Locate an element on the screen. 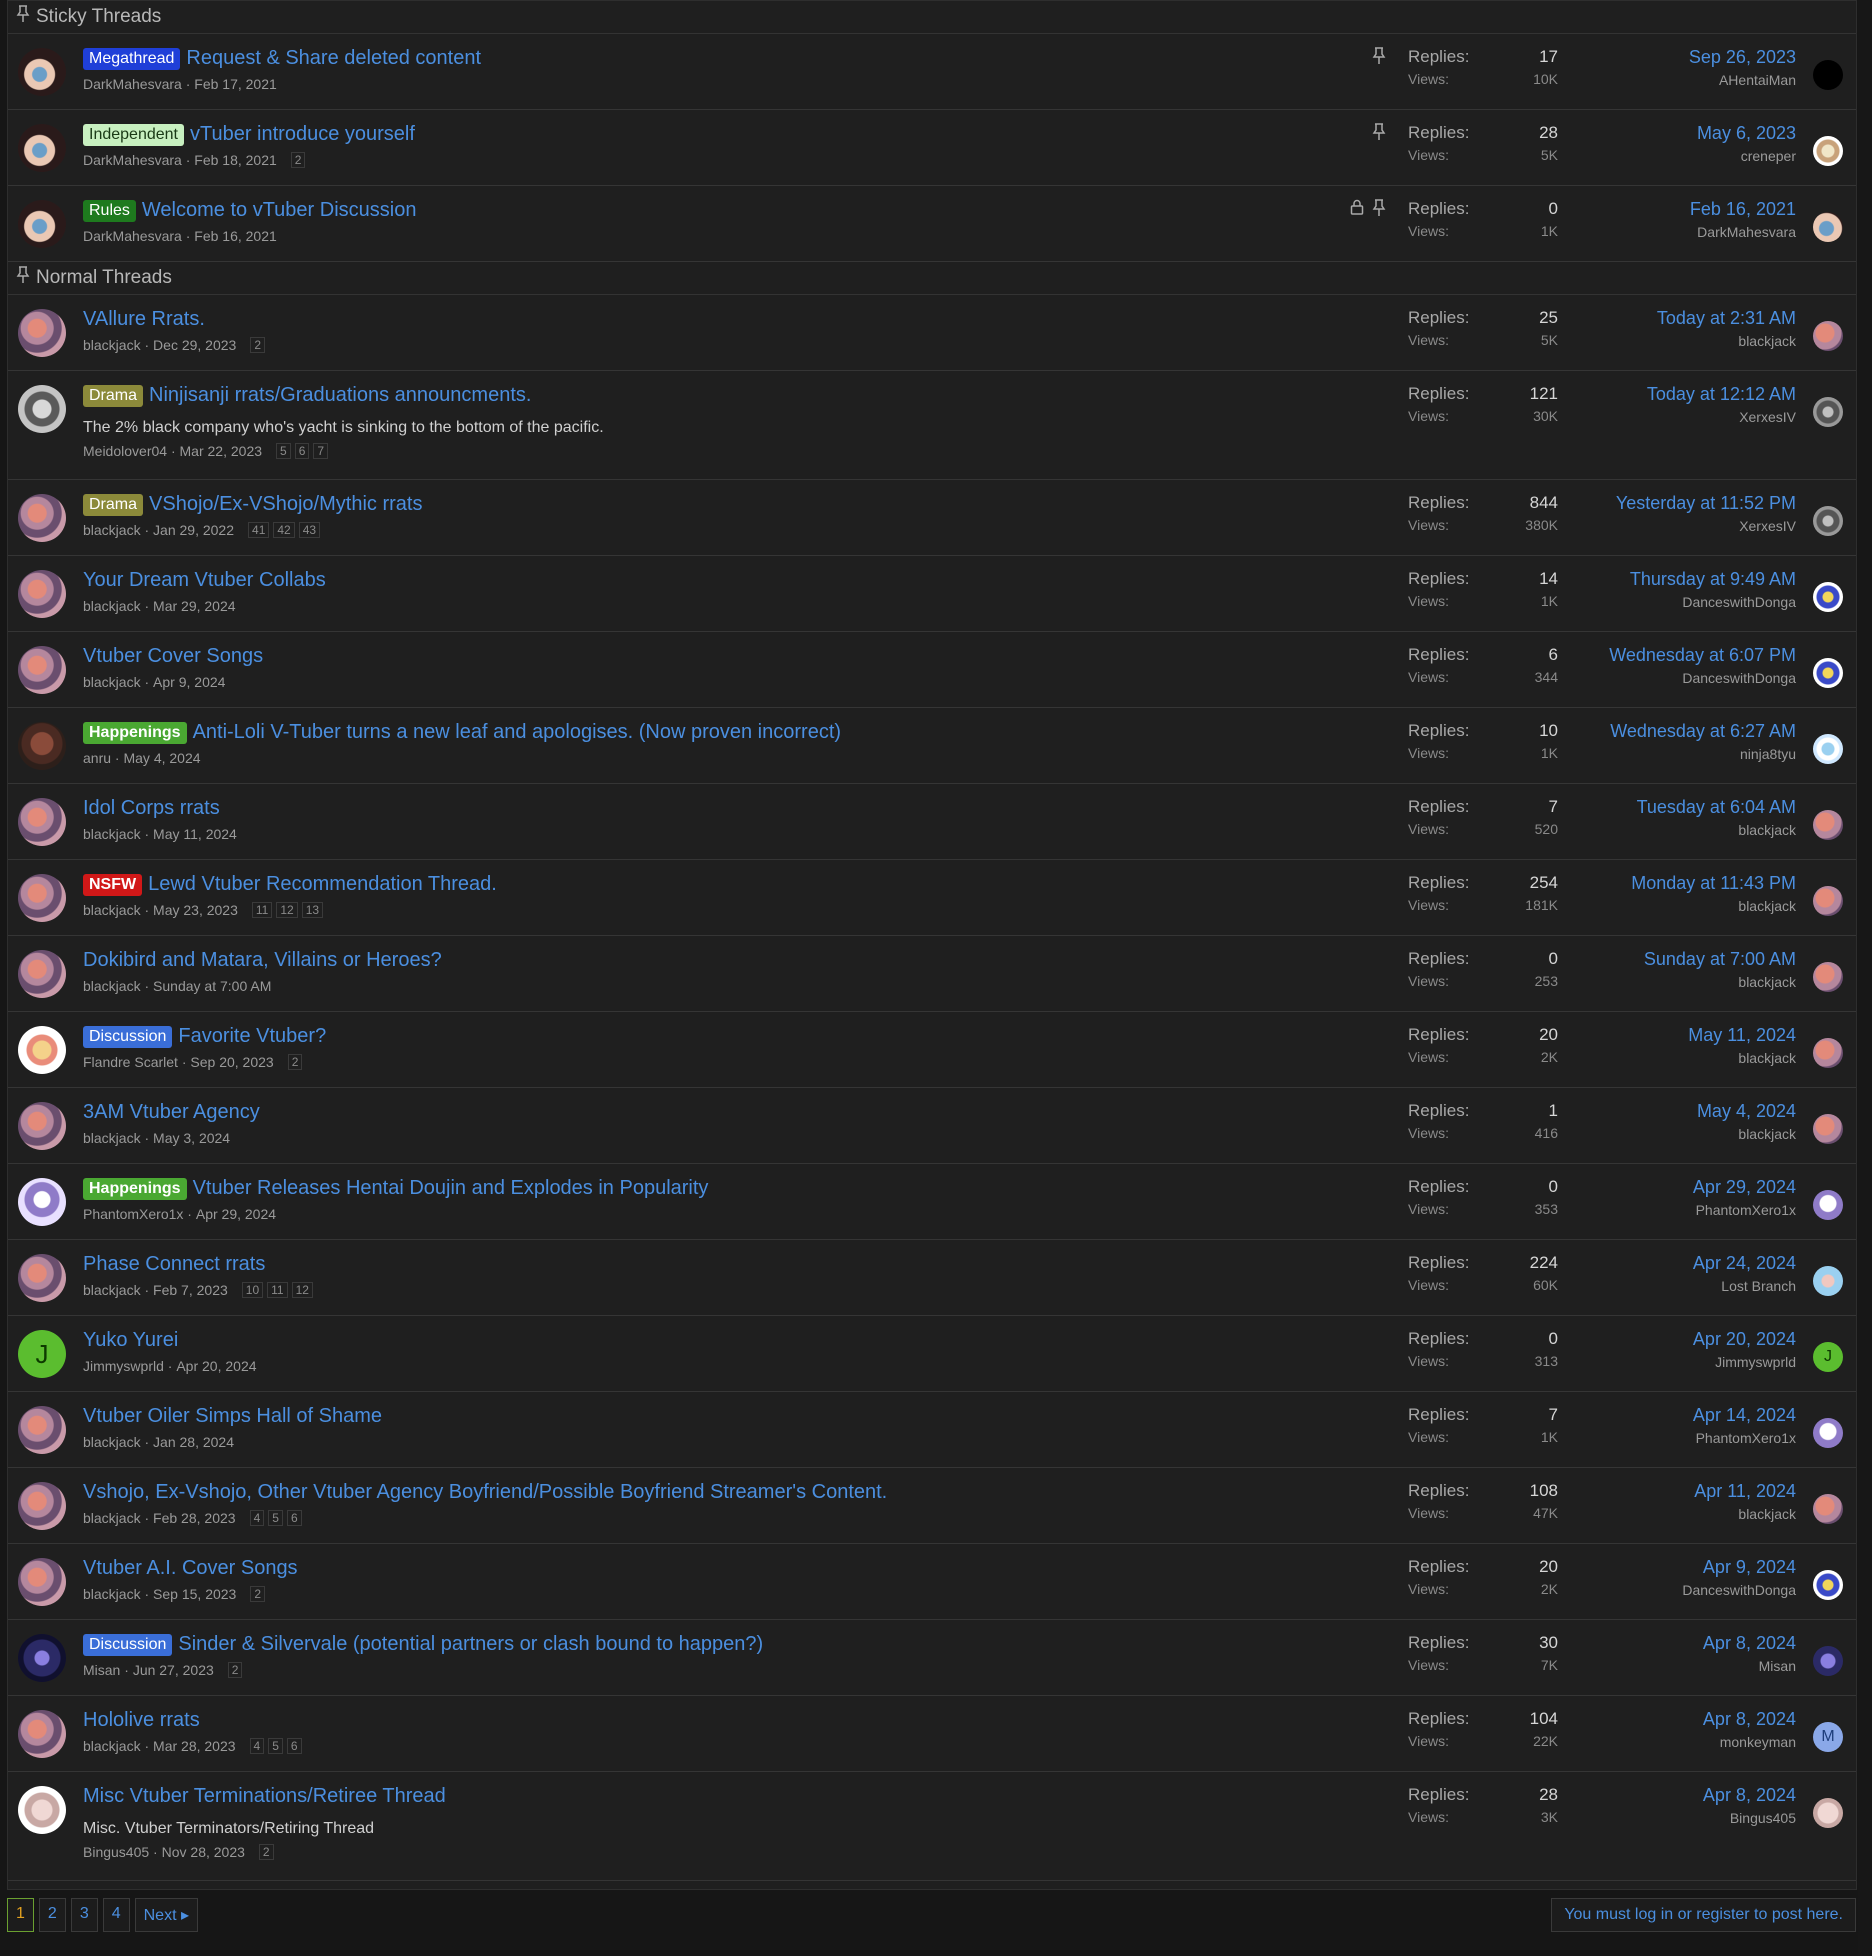 The width and height of the screenshot is (1872, 1956). latest-post-date: Apr 9, 2024 is located at coordinates (1739, 1567).